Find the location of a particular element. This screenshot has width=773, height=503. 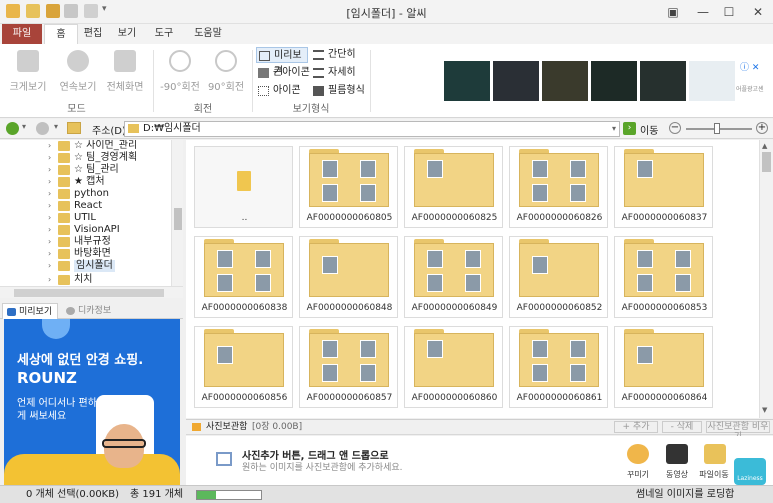

grid-scrollbar: ▲ ▼ is located at coordinates (766, 279).